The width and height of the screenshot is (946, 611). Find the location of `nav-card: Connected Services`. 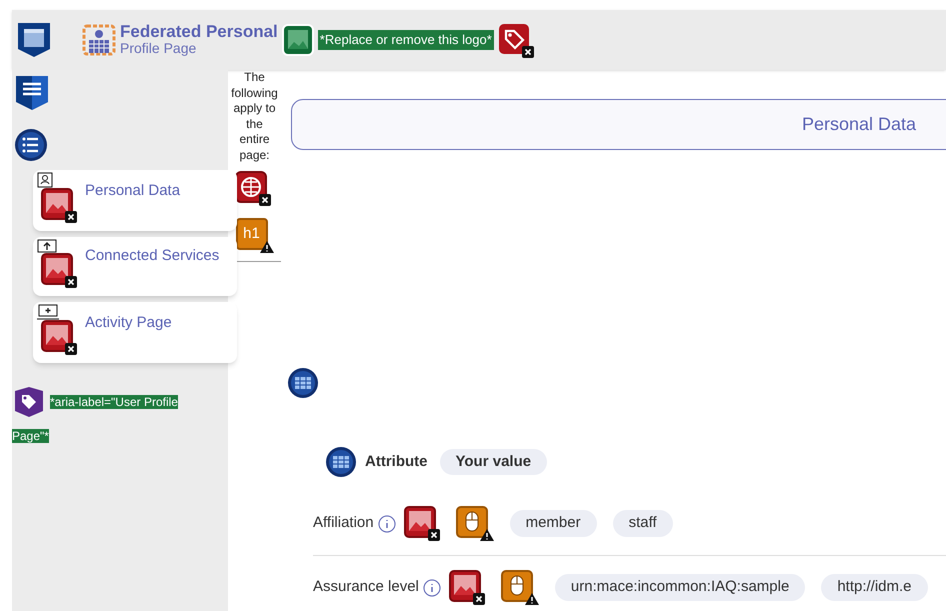

nav-card: Connected Services is located at coordinates (135, 266).